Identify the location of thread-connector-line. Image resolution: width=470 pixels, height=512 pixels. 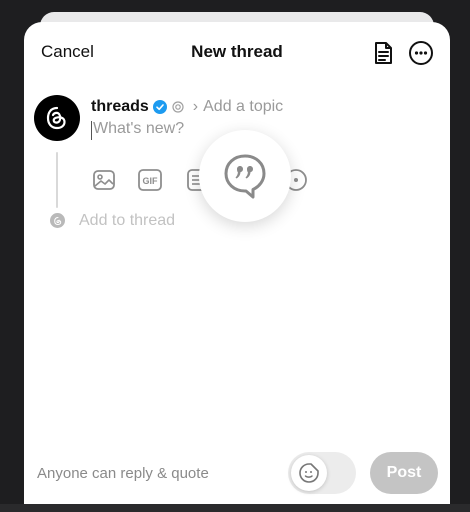
(57, 180).